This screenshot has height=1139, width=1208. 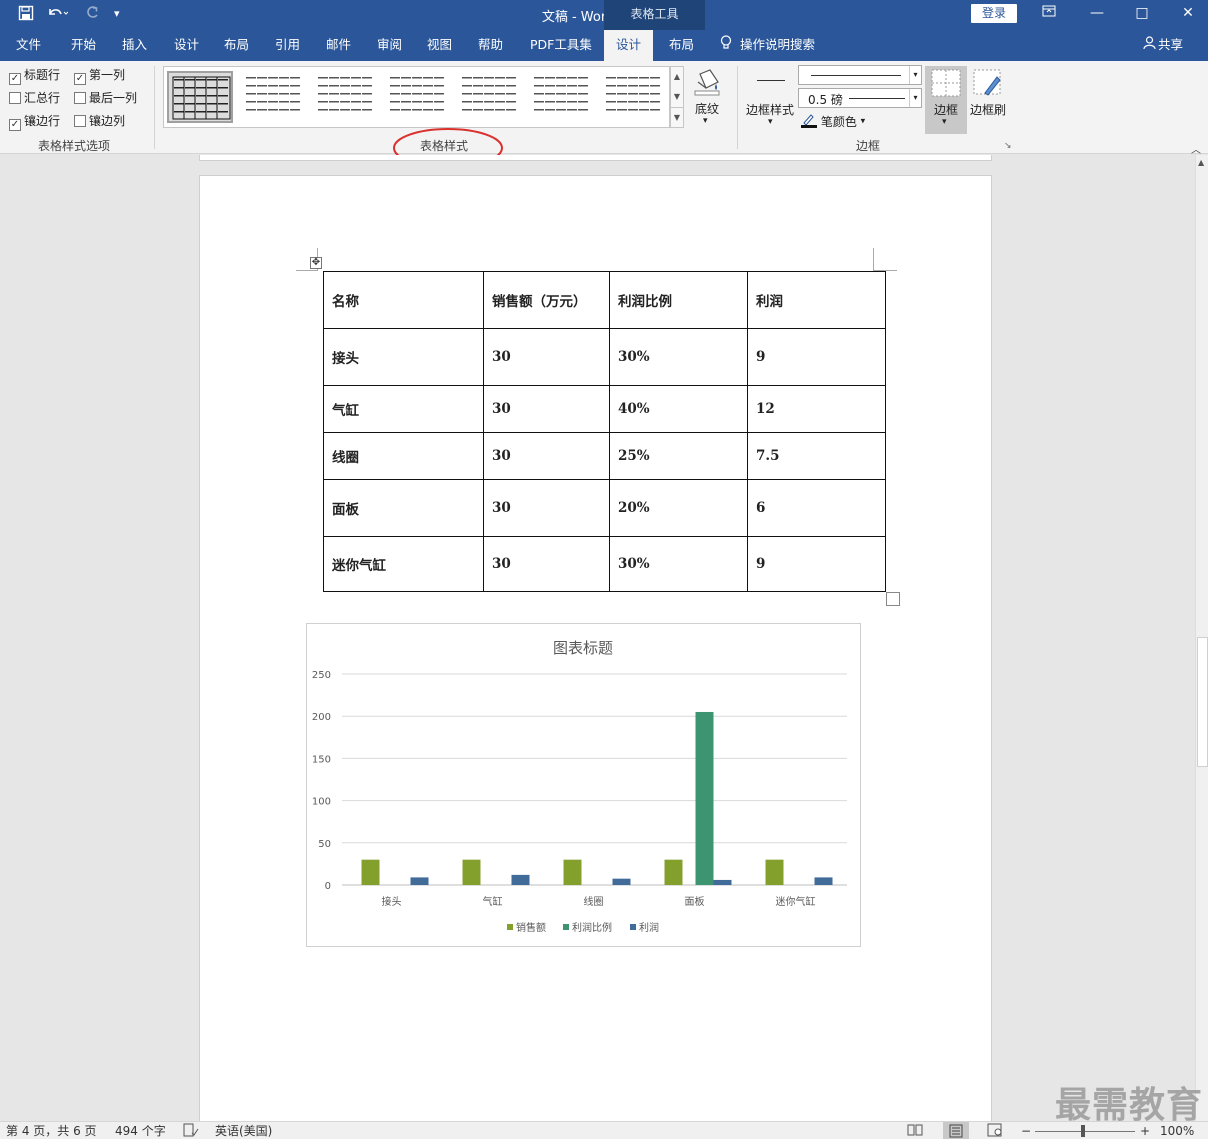 I want to click on option-first-column: ✓ 第一列, so click(x=99, y=75).